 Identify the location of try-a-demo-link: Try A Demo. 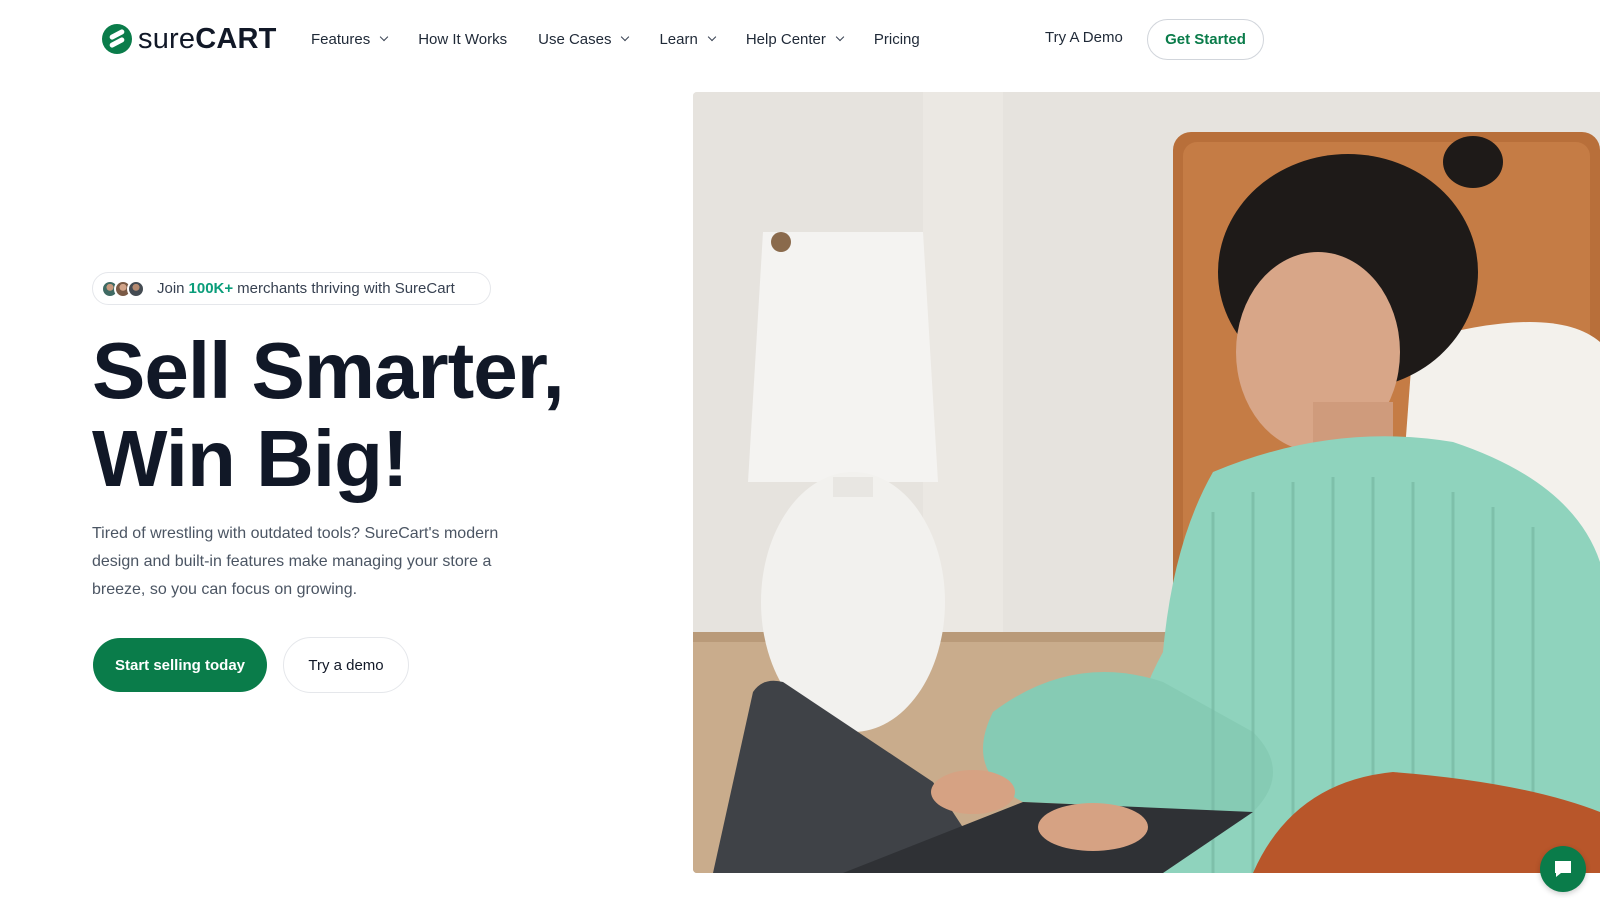
(1084, 37).